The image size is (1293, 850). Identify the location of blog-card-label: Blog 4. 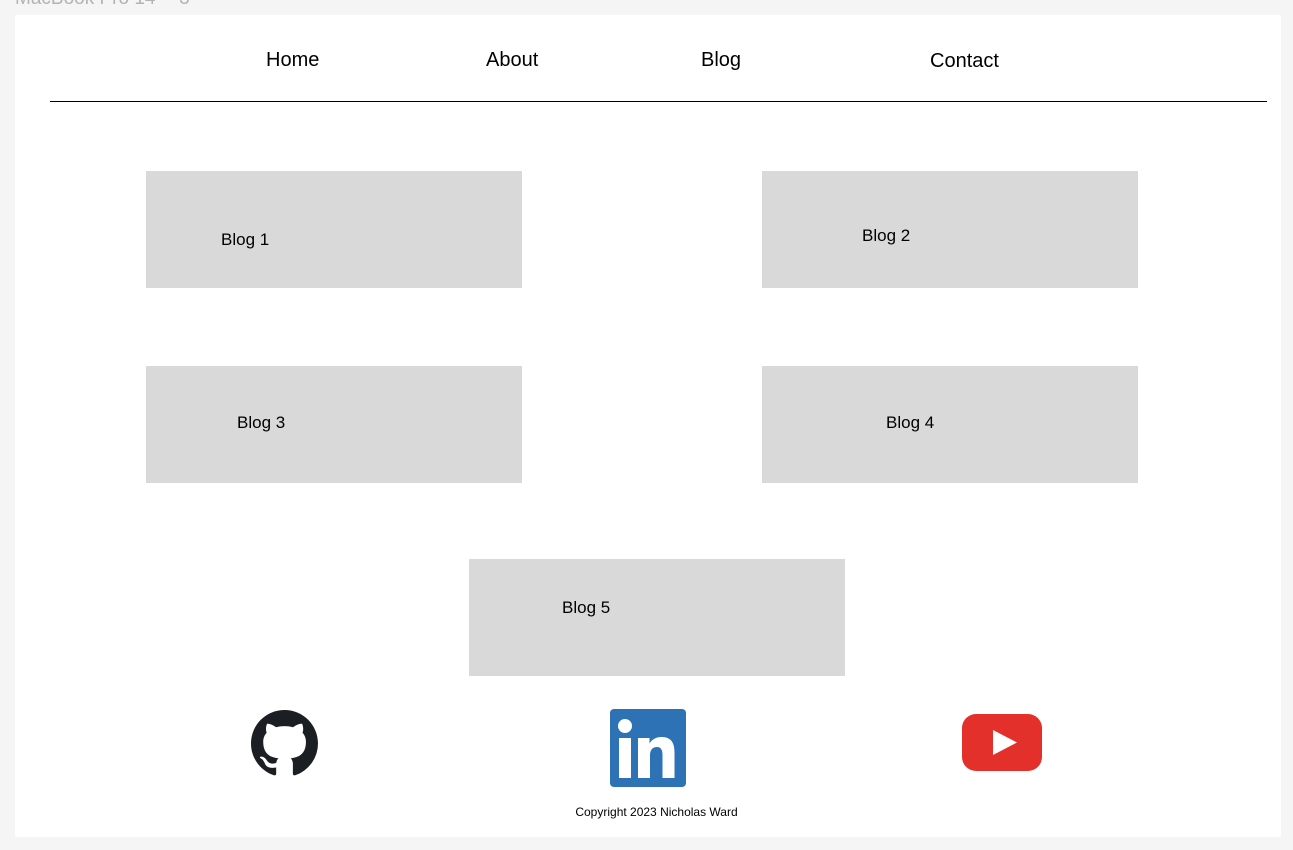
(910, 422).